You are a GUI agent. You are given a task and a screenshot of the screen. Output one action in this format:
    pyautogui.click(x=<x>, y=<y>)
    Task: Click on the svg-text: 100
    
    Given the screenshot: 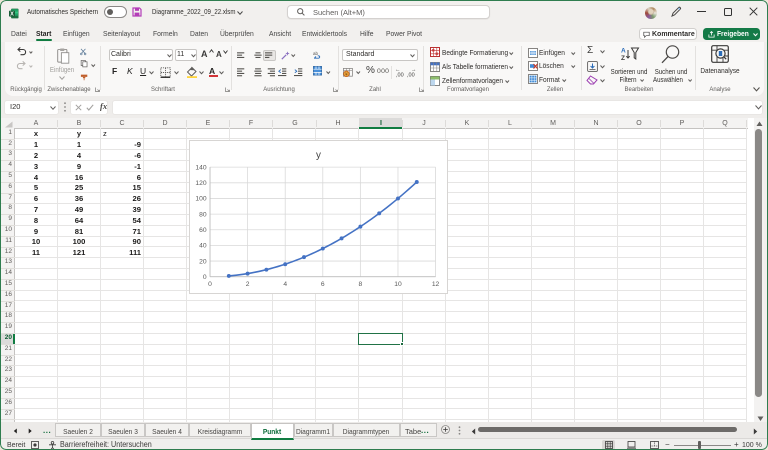 What is the action you would take?
    pyautogui.click(x=200, y=198)
    